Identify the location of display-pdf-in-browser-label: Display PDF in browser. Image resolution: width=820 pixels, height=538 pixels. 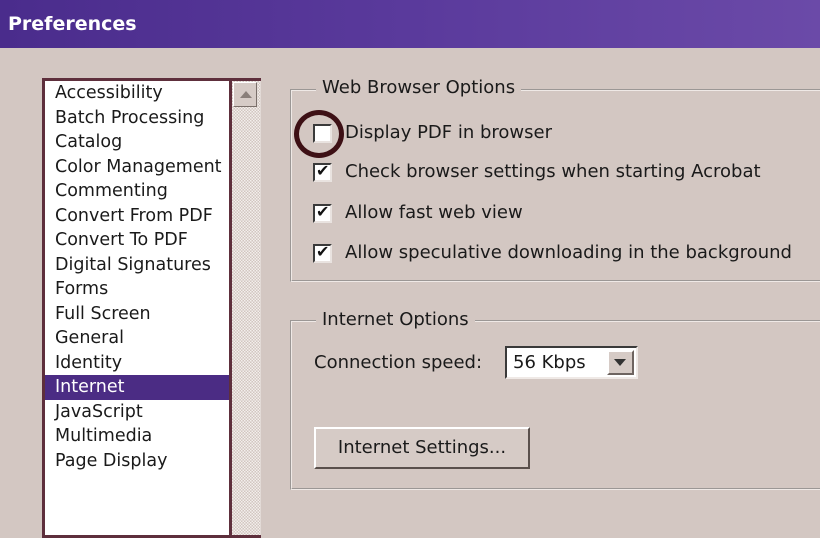
(449, 132).